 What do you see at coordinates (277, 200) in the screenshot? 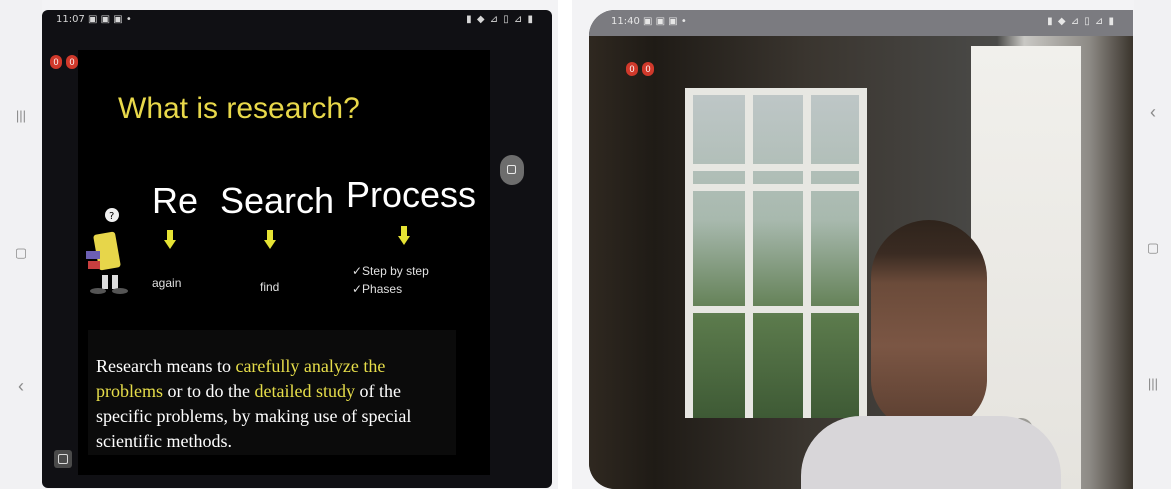
I see `word-search: Search` at bounding box center [277, 200].